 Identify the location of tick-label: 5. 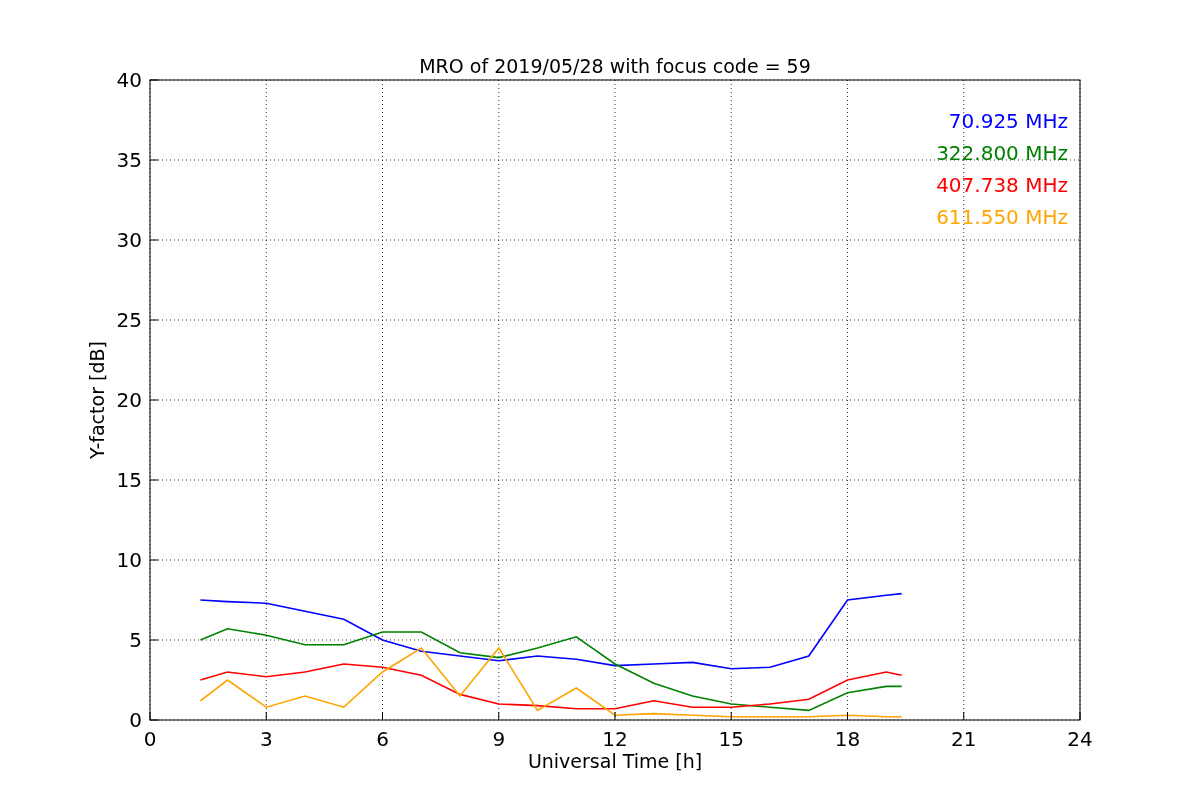
(135, 640).